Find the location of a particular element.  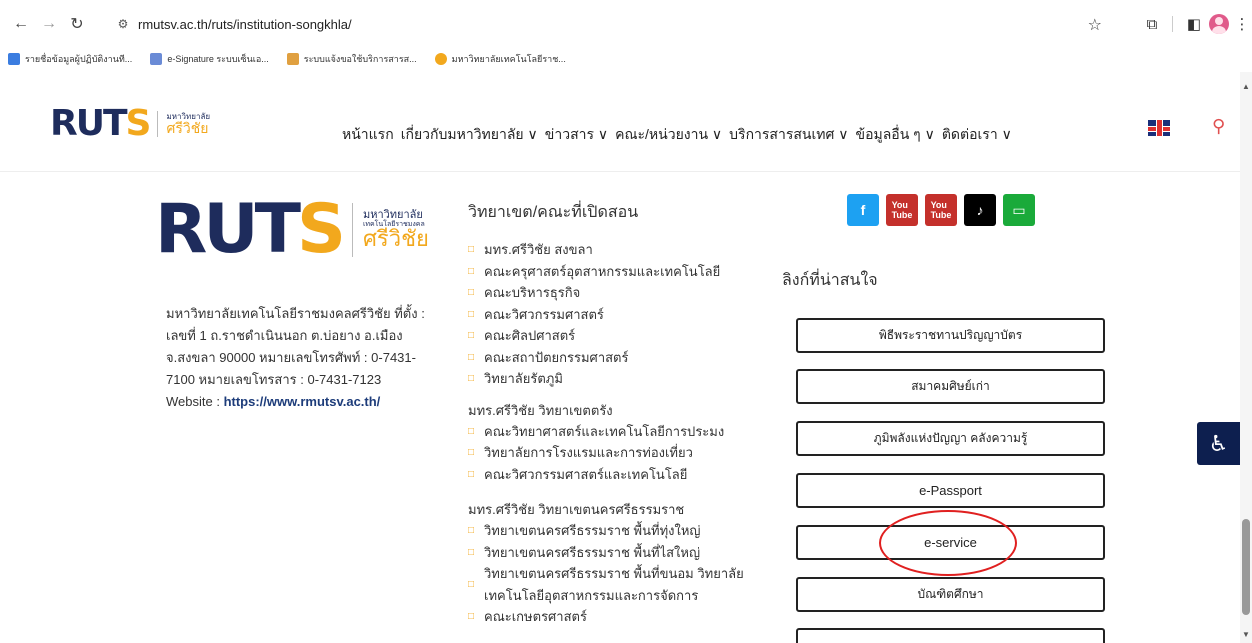

list-item: □ คณะวิทยาศาสตร์และเทคโนโลยีการประมง is located at coordinates (618, 432).